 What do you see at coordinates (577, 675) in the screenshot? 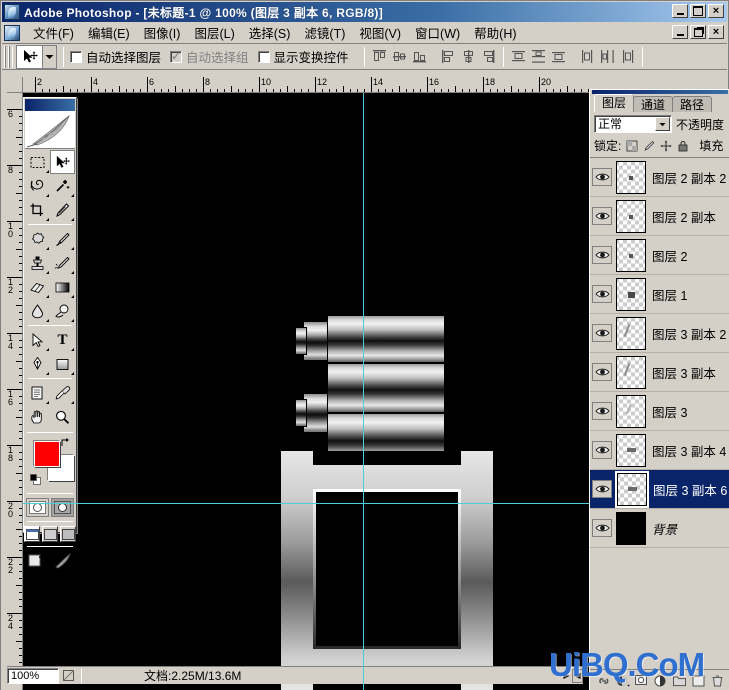
I see `status-left-arrow: ◀` at bounding box center [577, 675].